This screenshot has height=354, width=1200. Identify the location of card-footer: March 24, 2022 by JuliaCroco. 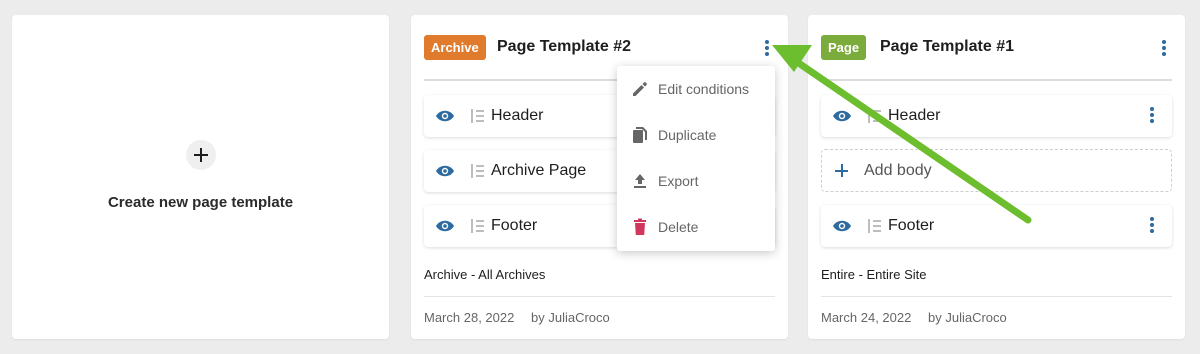
(996, 317).